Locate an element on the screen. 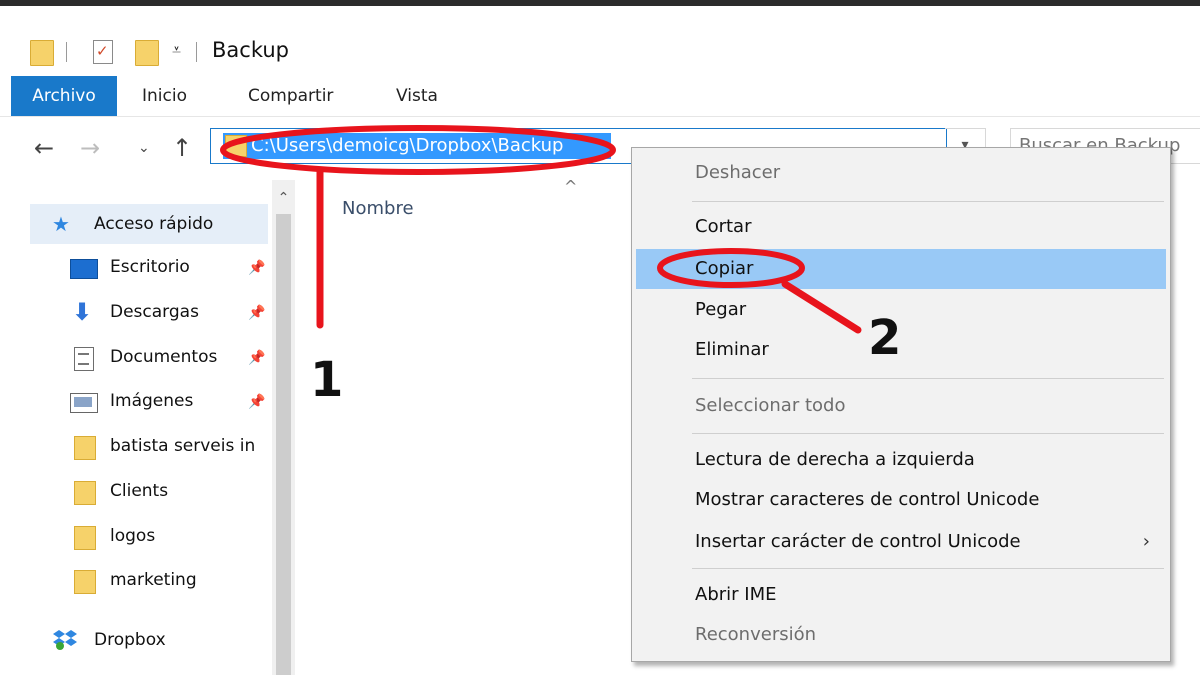 The height and width of the screenshot is (675, 1200). download-icon: ⬇ is located at coordinates (82, 312).